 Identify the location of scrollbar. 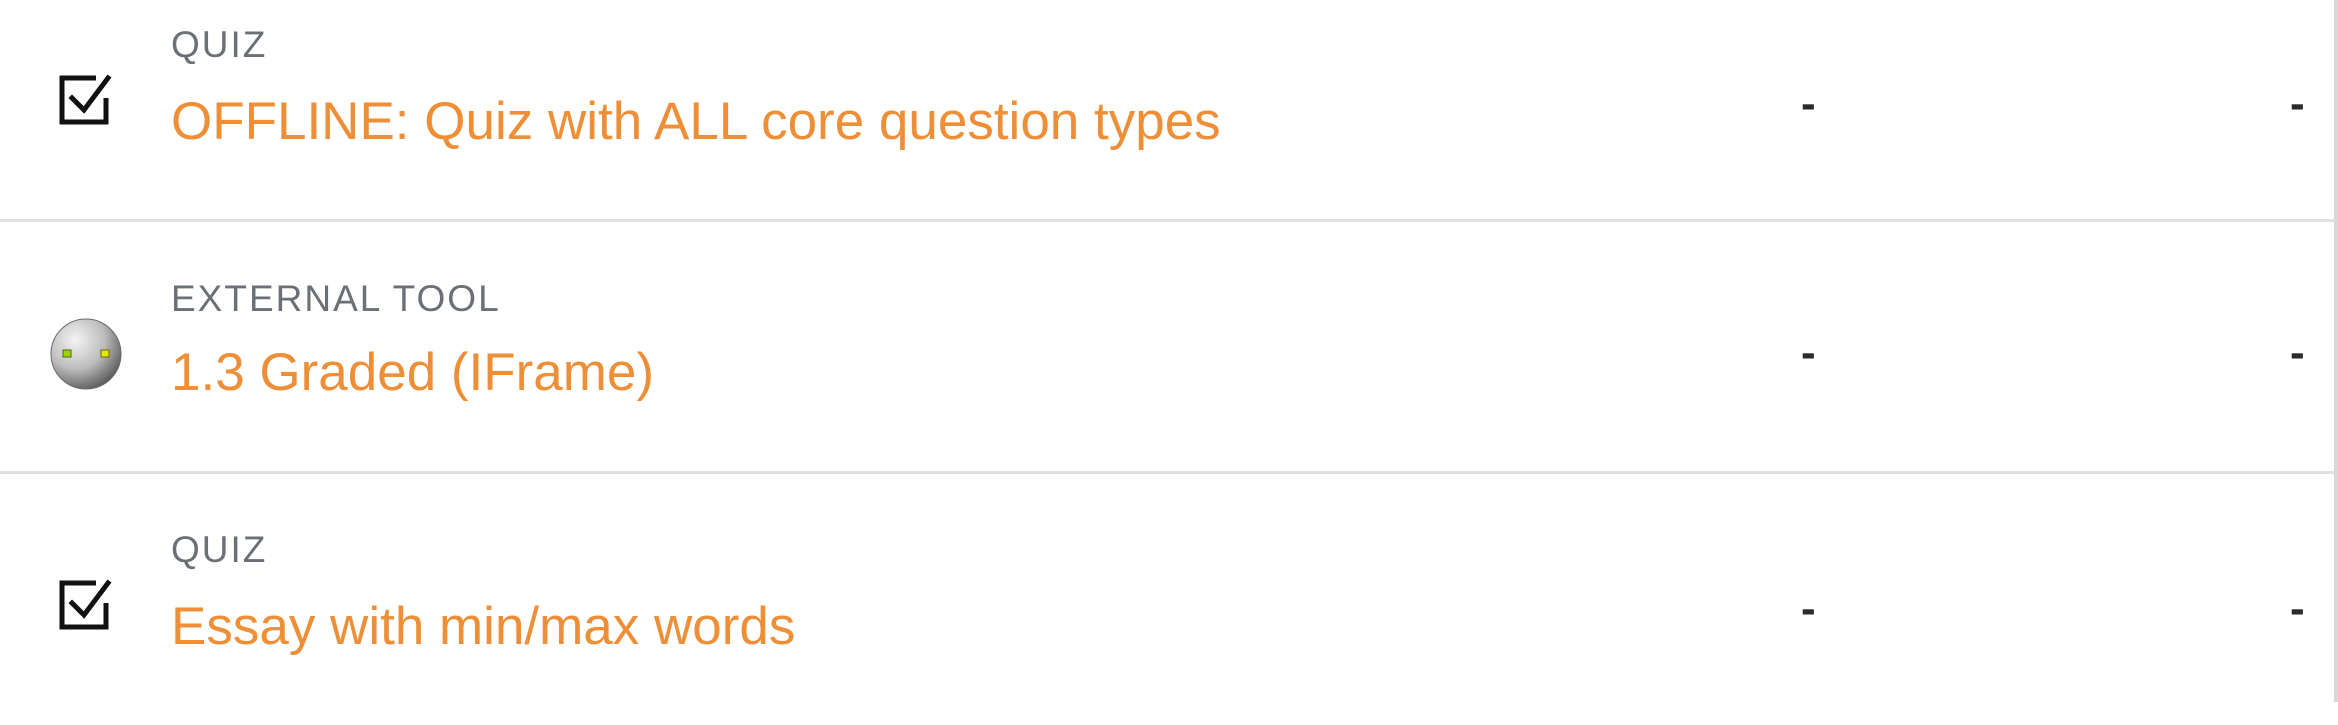
(2336, 351).